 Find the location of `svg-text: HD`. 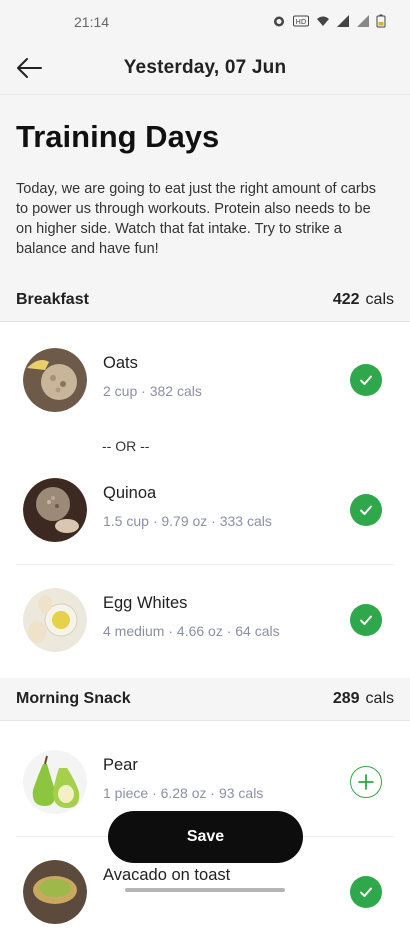

svg-text: HD is located at coordinates (301, 22).